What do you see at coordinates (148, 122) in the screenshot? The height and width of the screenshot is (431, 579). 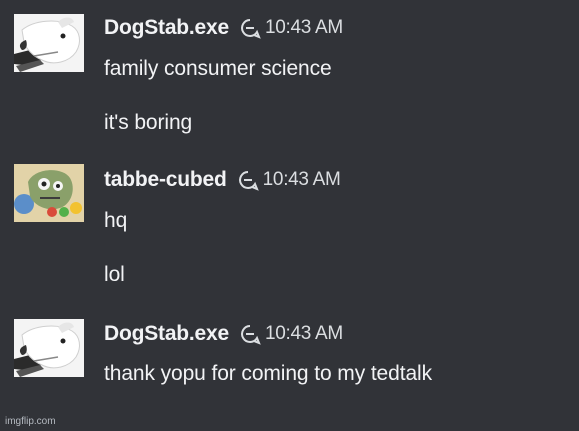 I see `message-text: it's boring` at bounding box center [148, 122].